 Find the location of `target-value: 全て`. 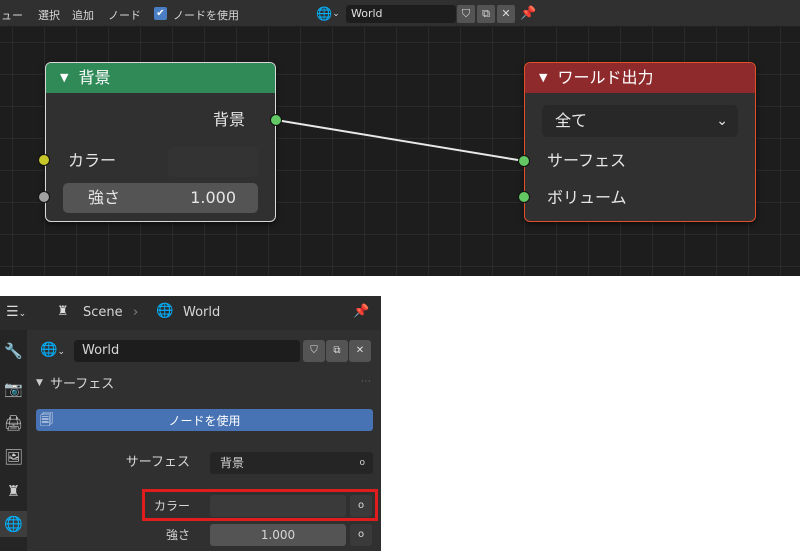

target-value: 全て is located at coordinates (571, 120).